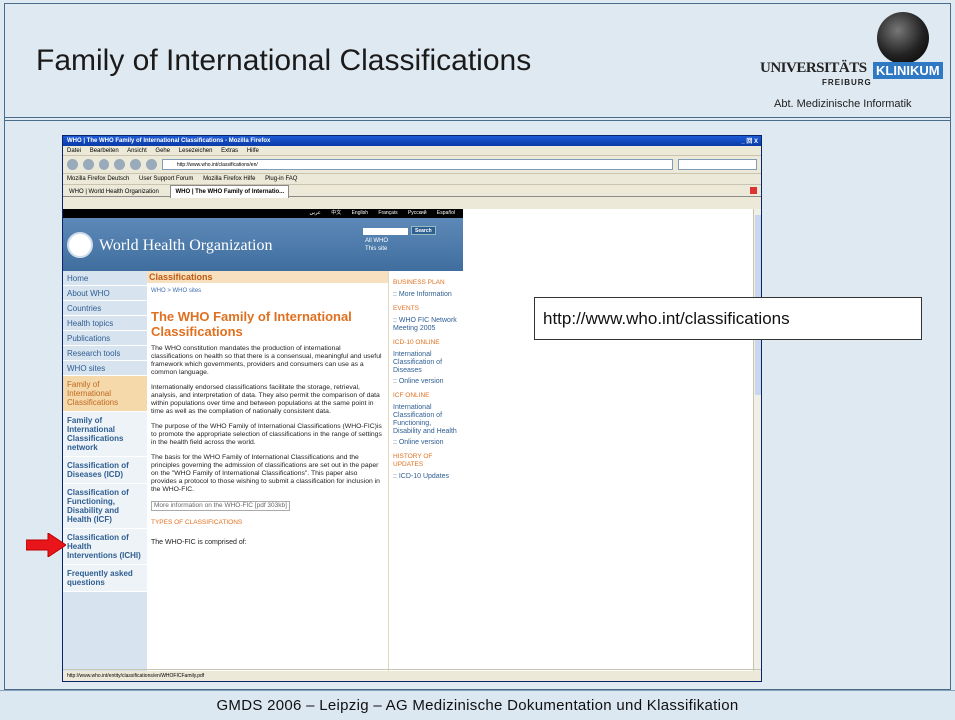 The image size is (955, 720). What do you see at coordinates (426, 443) in the screenshot?
I see `icf-online-link: :: Online version` at bounding box center [426, 443].